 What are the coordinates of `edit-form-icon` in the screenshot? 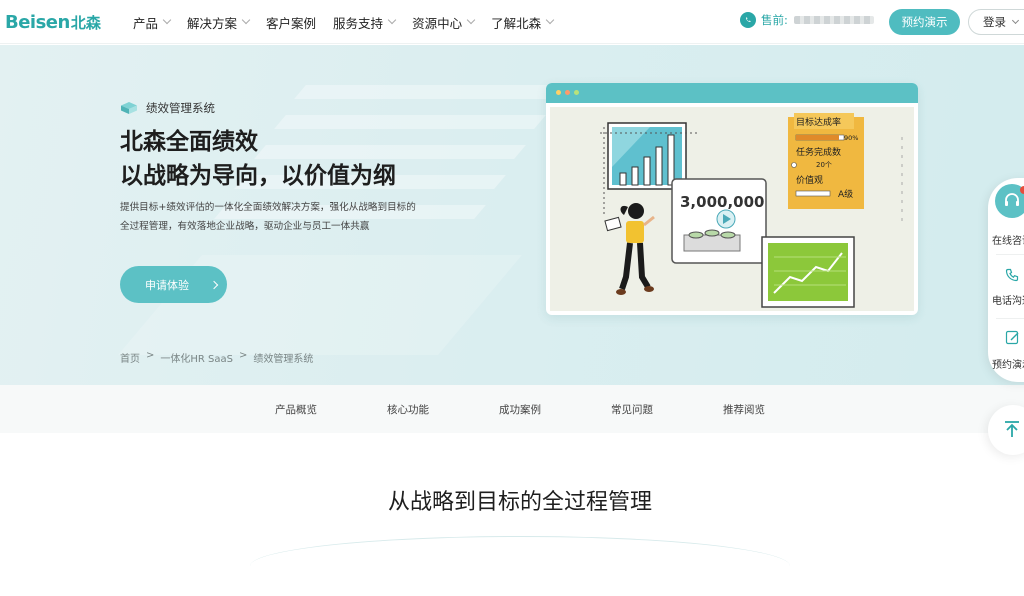 It's located at (1012, 337).